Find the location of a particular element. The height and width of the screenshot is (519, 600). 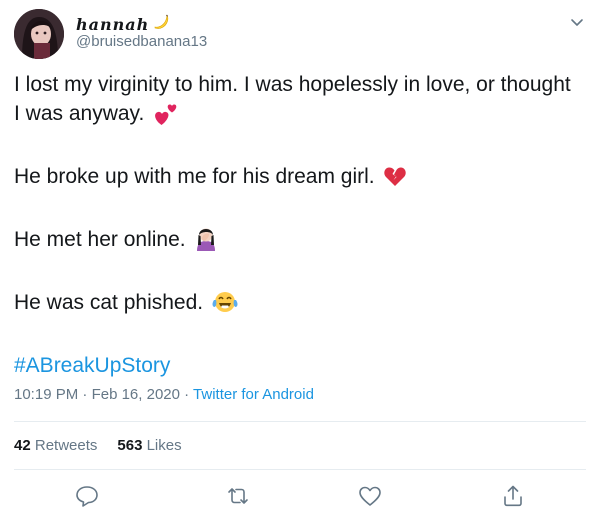

tweet-source-link: Twitter for Android is located at coordinates (253, 394).